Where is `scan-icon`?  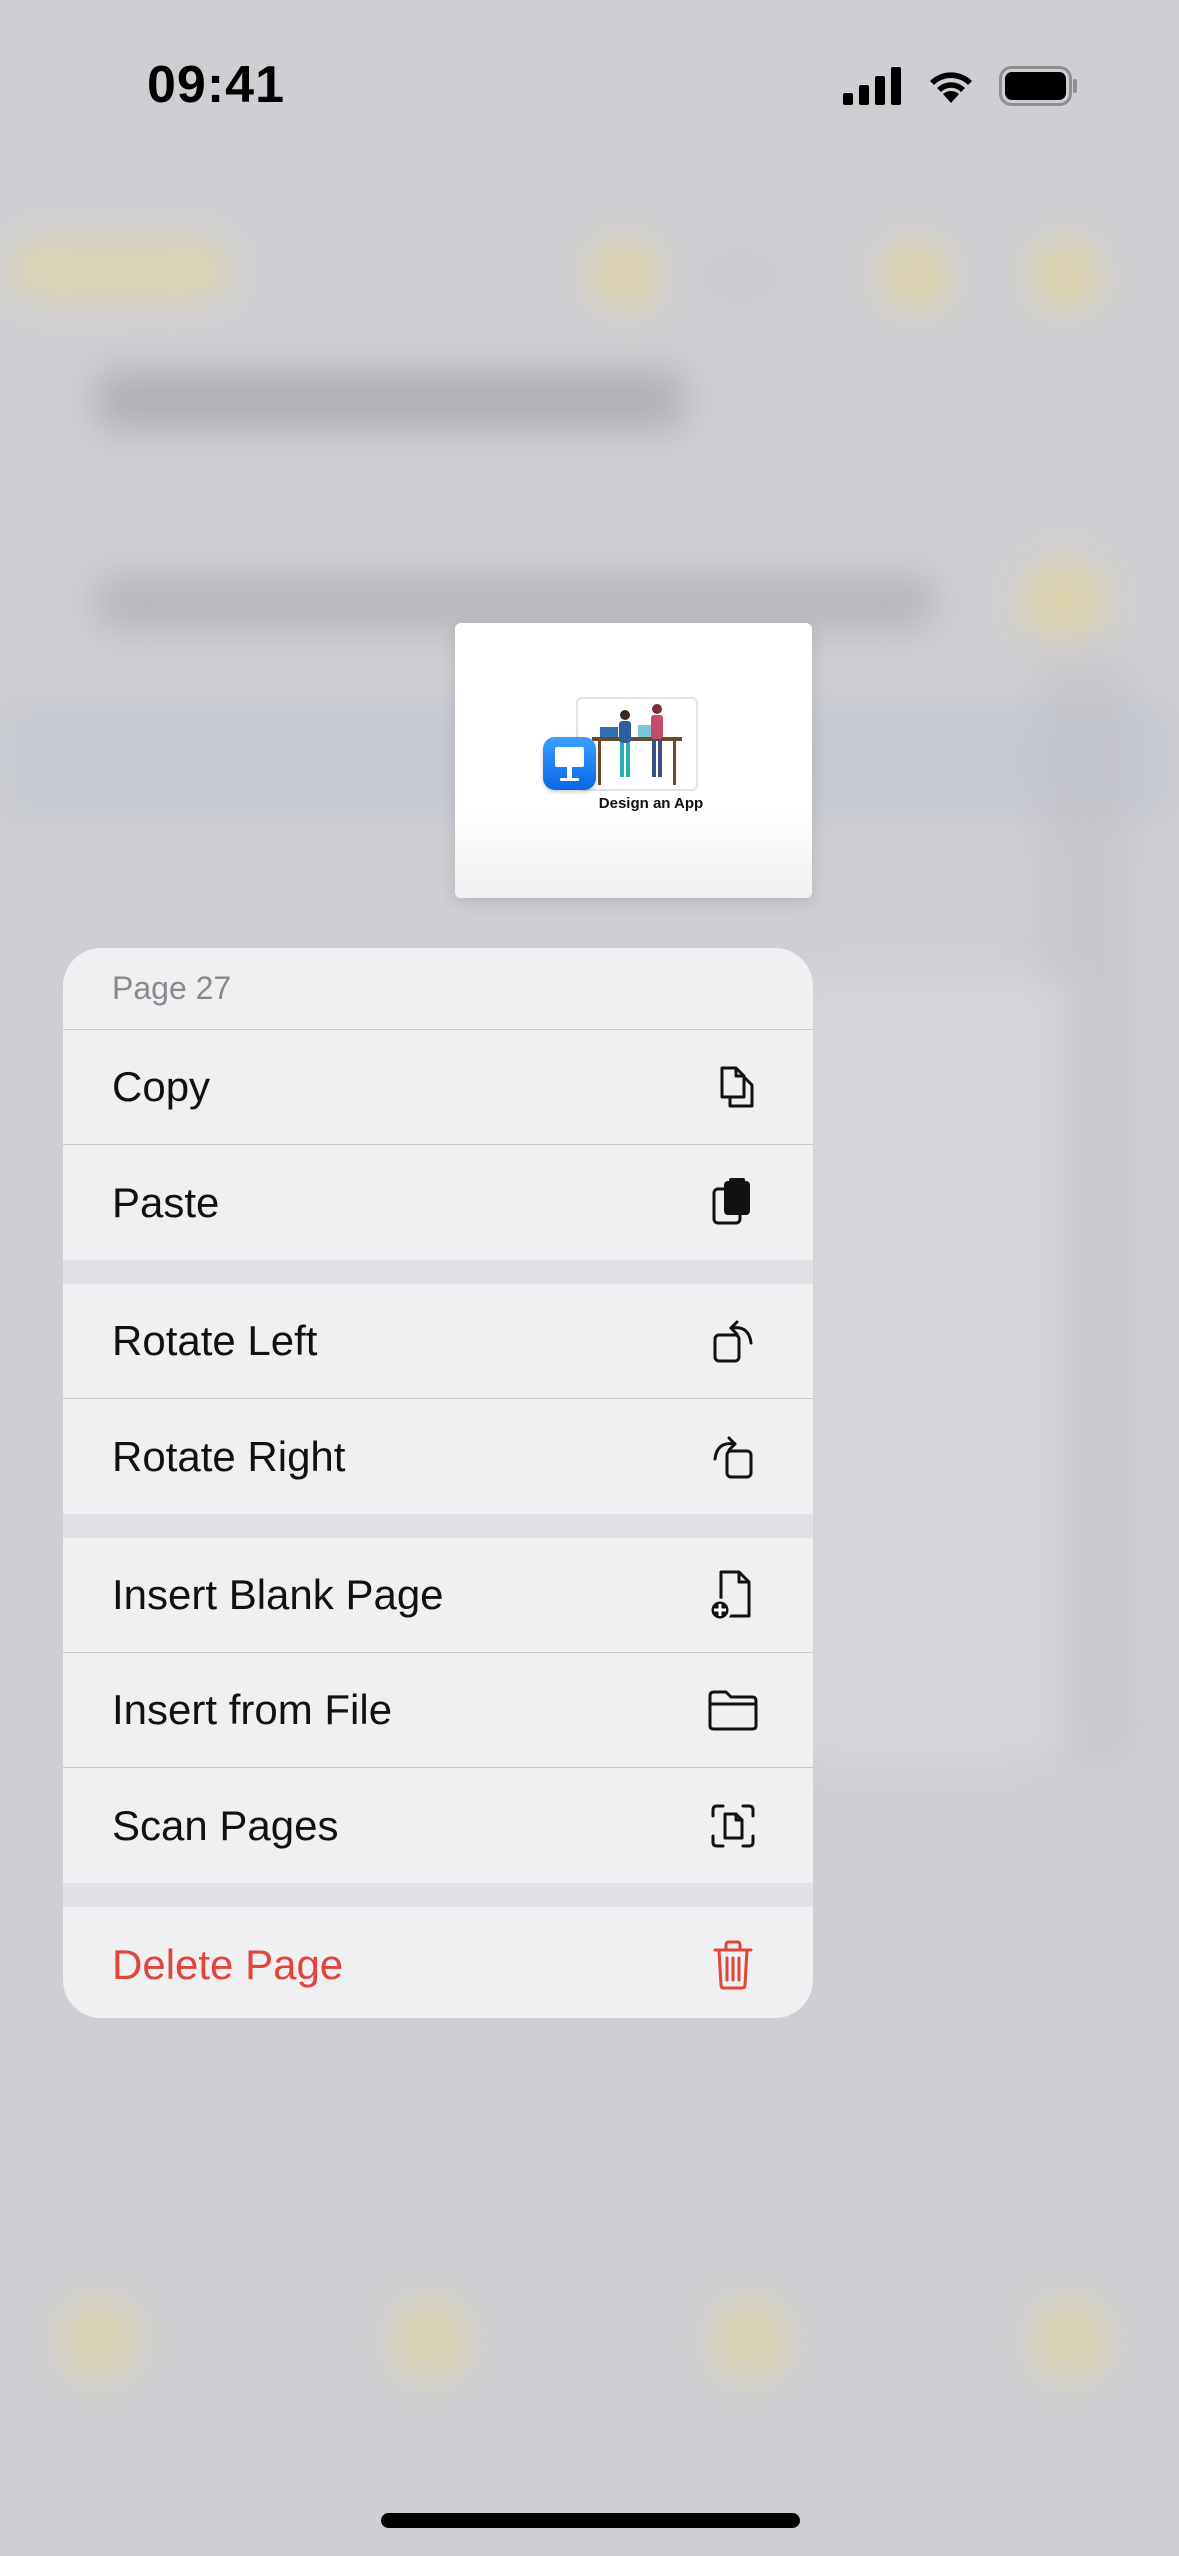
scan-icon is located at coordinates (733, 1826).